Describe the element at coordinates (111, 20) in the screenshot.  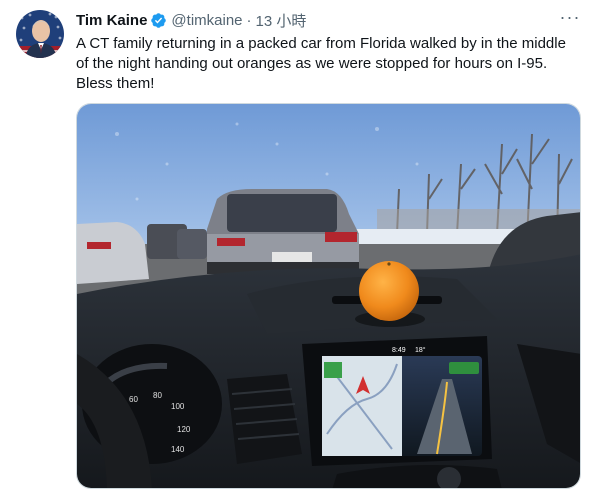
I see `author-name: Tim Kaine` at that location.